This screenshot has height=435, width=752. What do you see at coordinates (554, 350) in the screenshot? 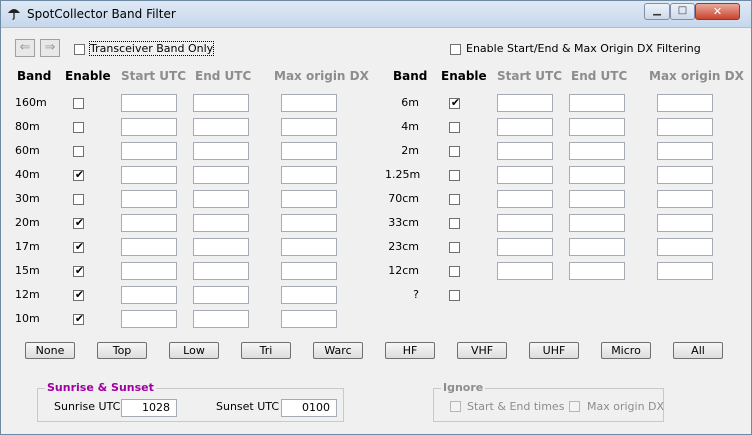
I see `preset-button-uhf: UHF` at bounding box center [554, 350].